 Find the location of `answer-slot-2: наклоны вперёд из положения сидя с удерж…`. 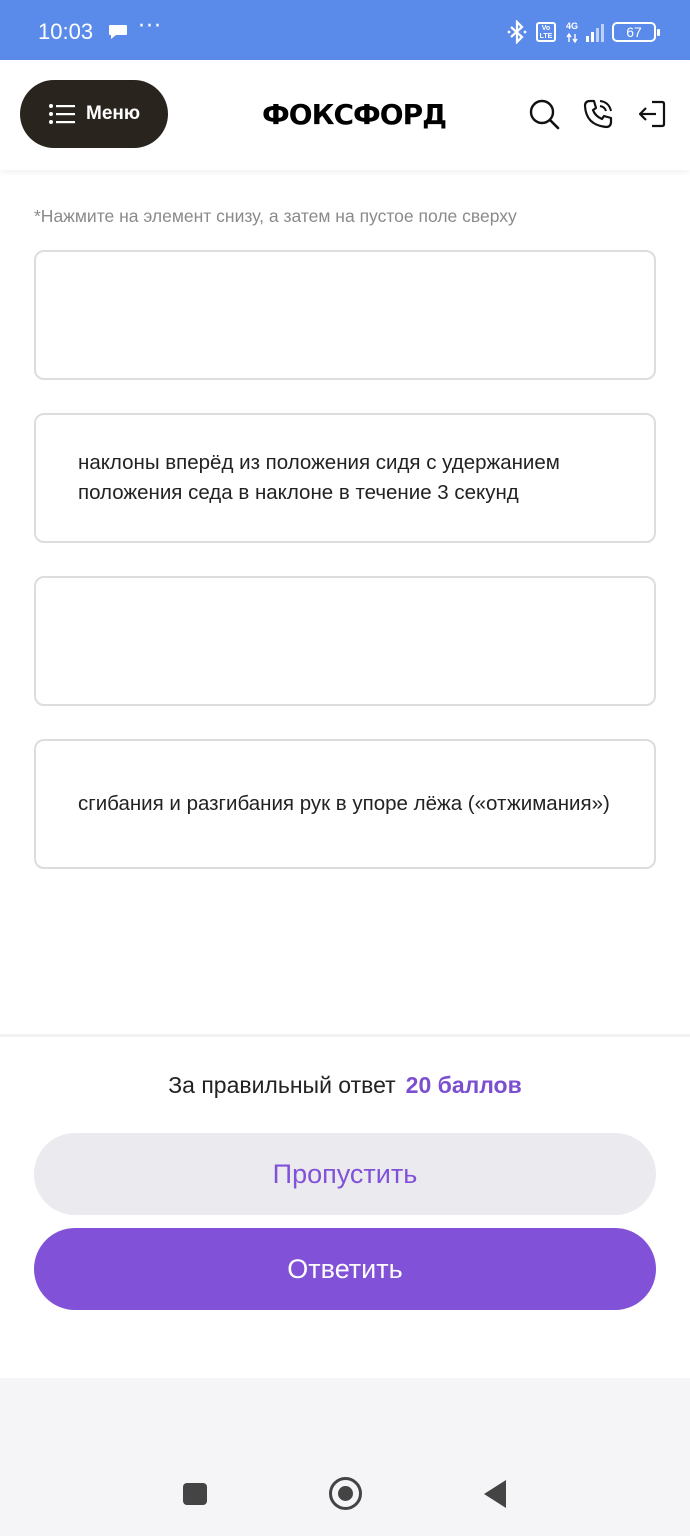

answer-slot-2: наклоны вперёд из положения сидя с удерж… is located at coordinates (345, 478).